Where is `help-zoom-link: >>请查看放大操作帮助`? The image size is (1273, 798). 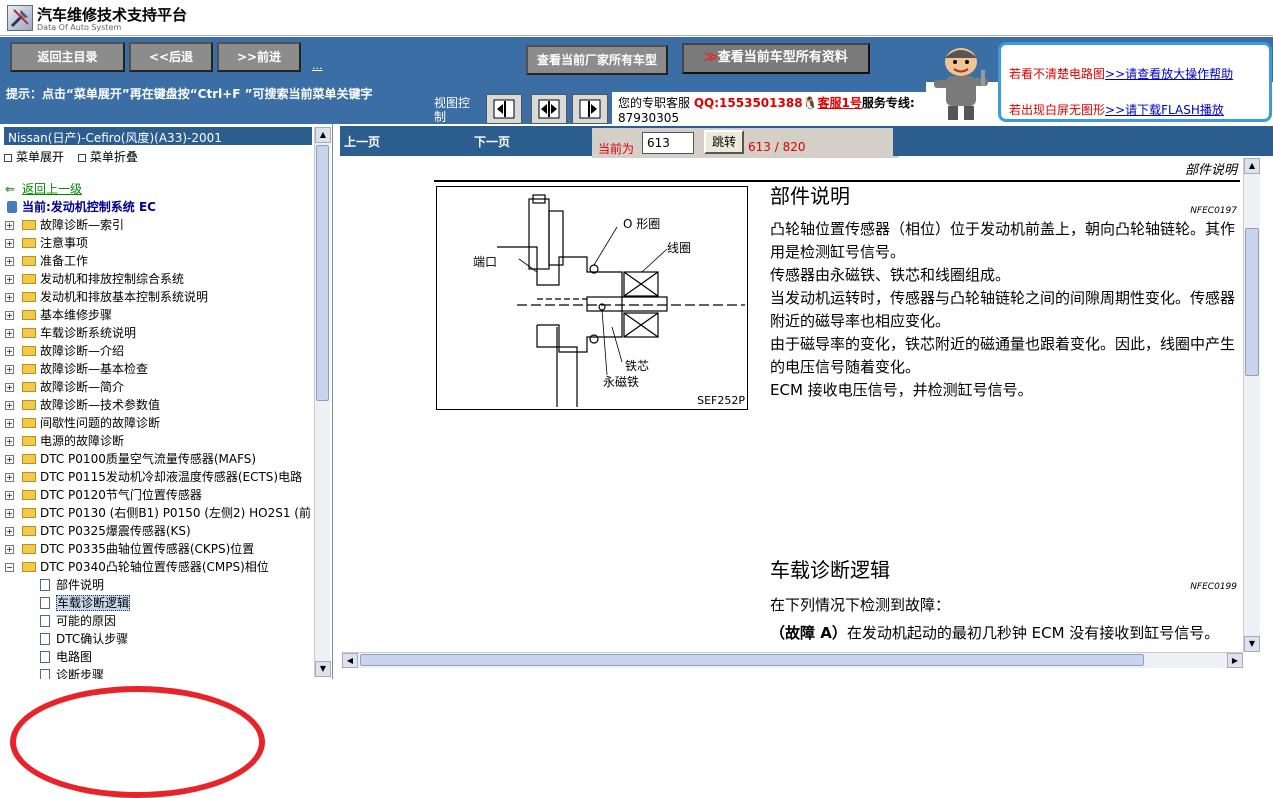
help-zoom-link: >>请查看放大操作帮助 is located at coordinates (1169, 74).